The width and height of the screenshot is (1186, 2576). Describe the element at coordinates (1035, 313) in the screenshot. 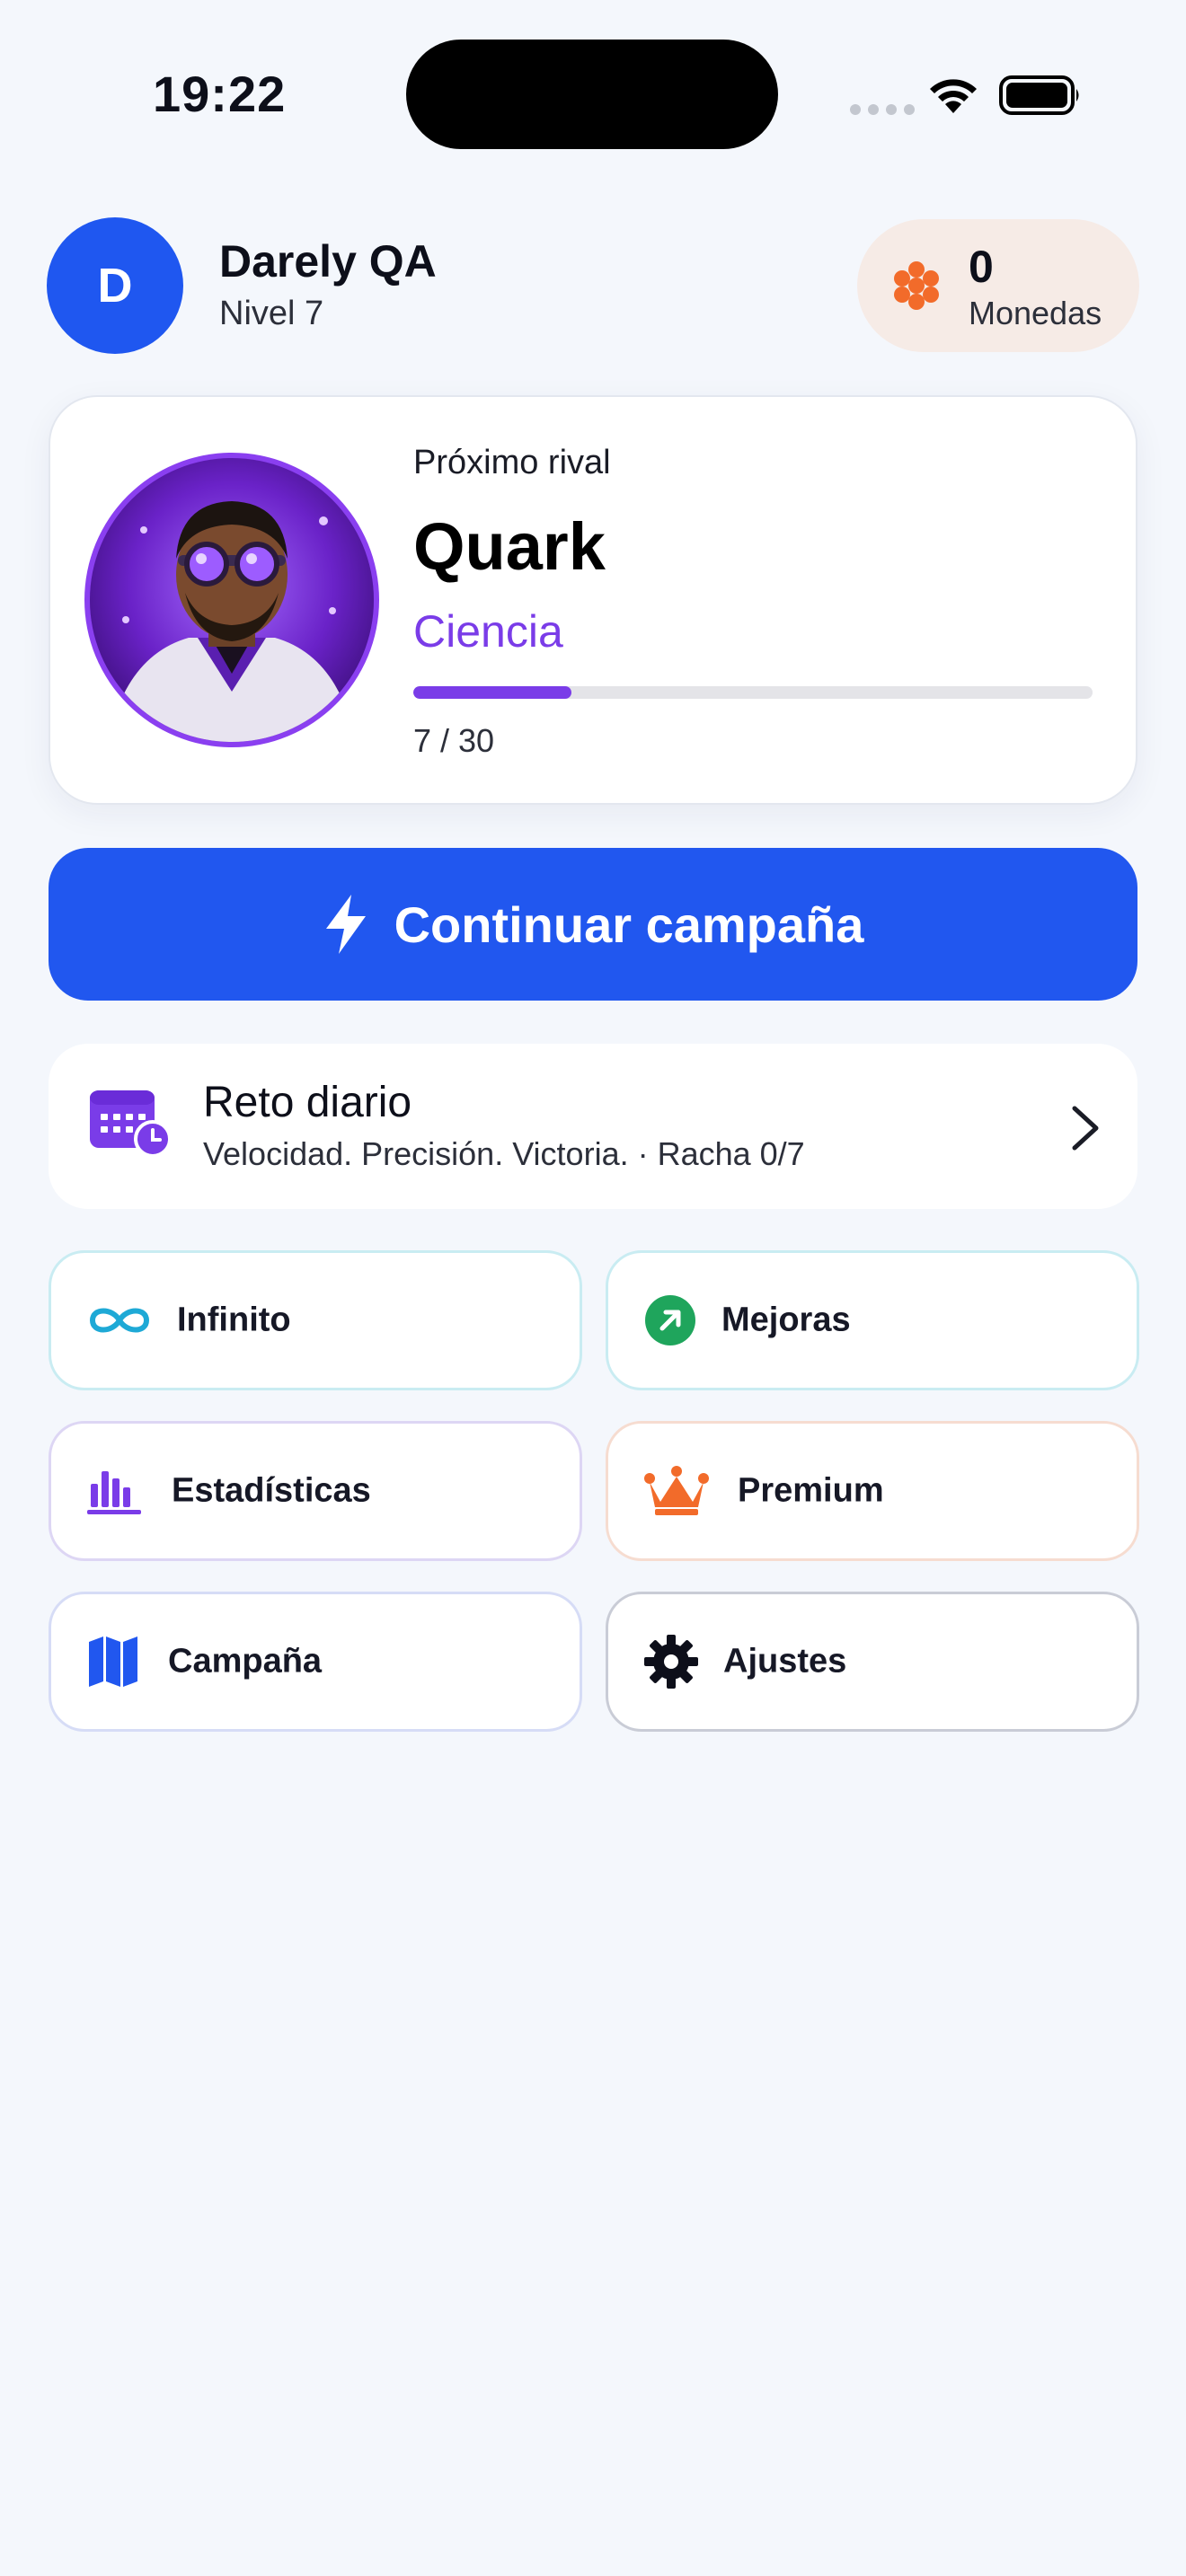

I see `coins-label: Monedas` at that location.